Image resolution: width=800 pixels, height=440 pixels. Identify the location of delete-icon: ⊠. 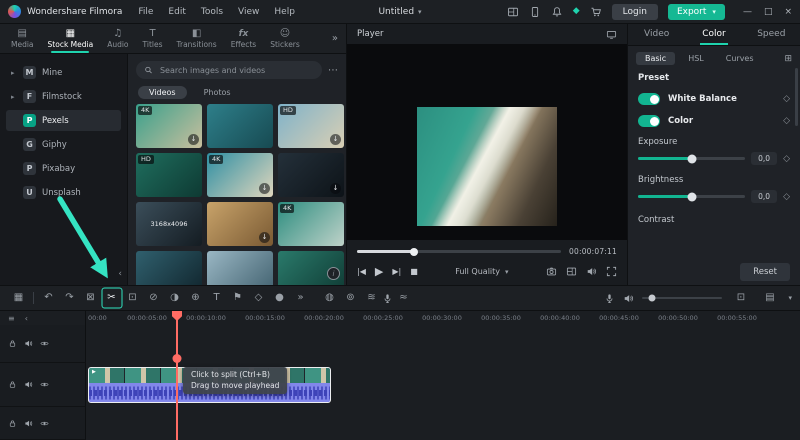
(90, 298).